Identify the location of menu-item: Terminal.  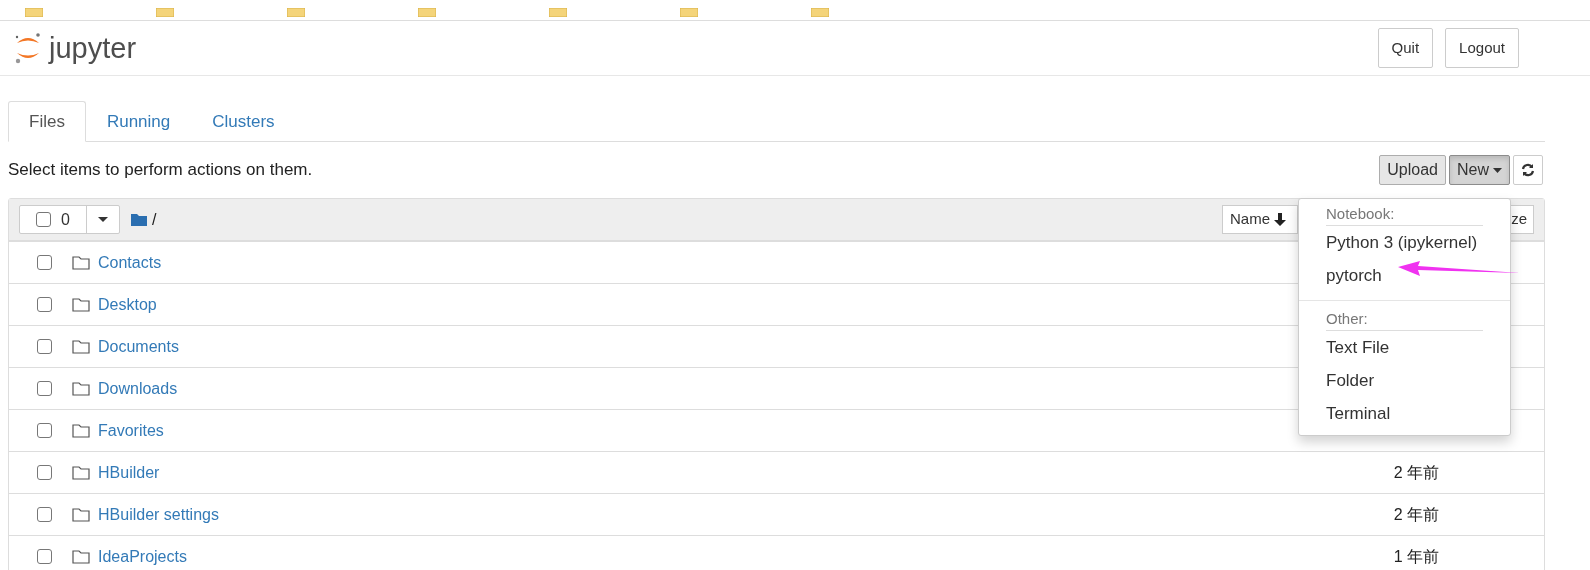
(1404, 413).